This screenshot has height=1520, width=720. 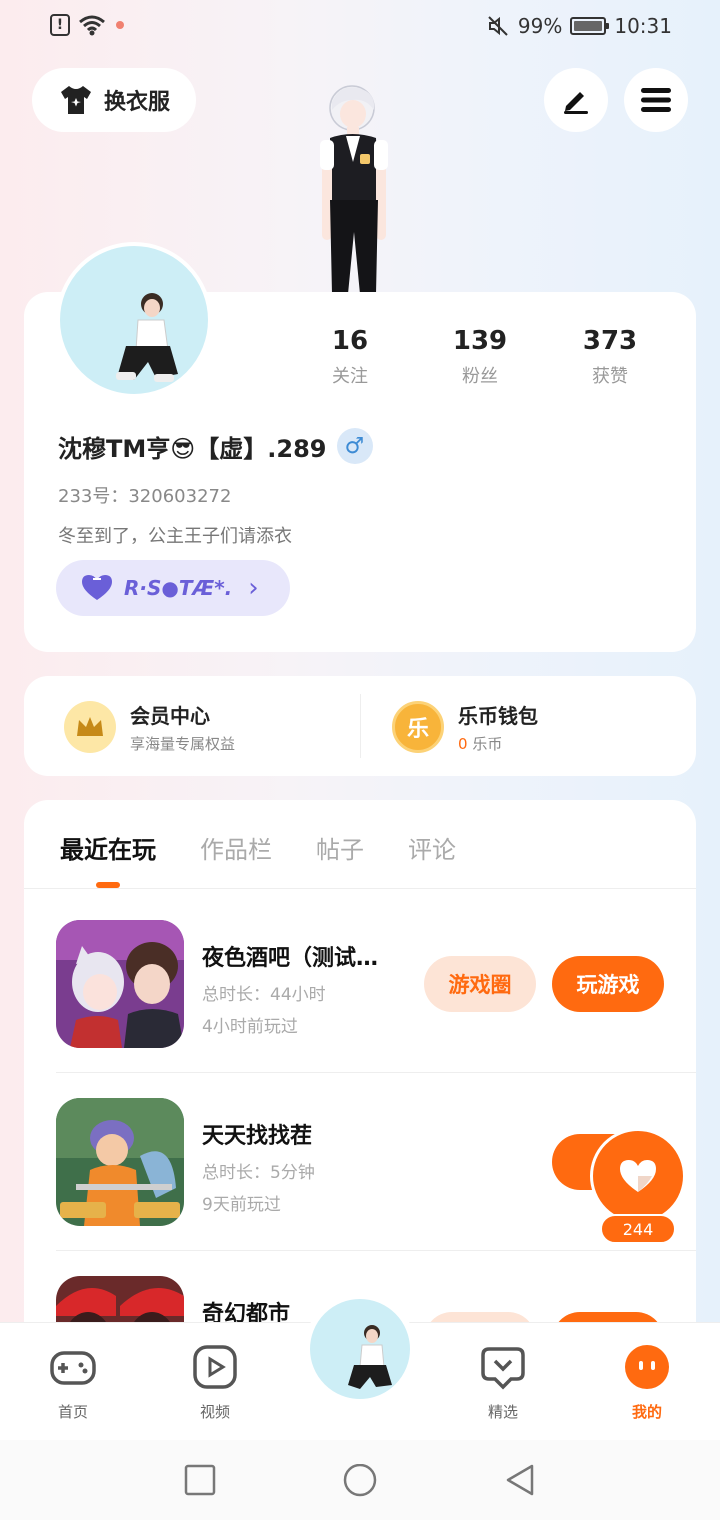 I want to click on game-last-played: 4小时前玩过, so click(x=250, y=1027).